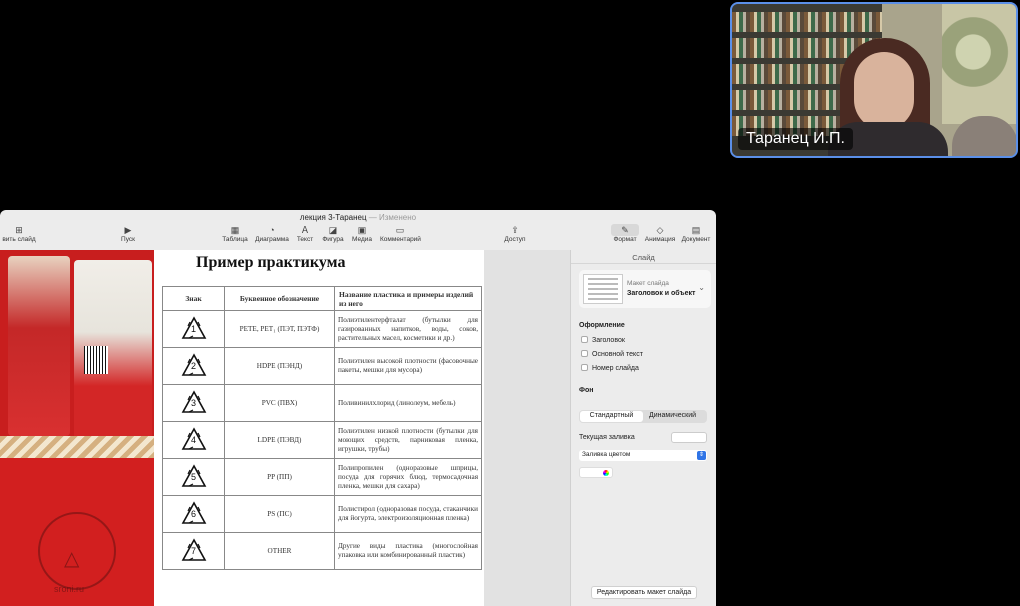 This screenshot has width=1020, height=606. What do you see at coordinates (279, 551) in the screenshot?
I see `plastic-code-cell: OTHER` at bounding box center [279, 551].